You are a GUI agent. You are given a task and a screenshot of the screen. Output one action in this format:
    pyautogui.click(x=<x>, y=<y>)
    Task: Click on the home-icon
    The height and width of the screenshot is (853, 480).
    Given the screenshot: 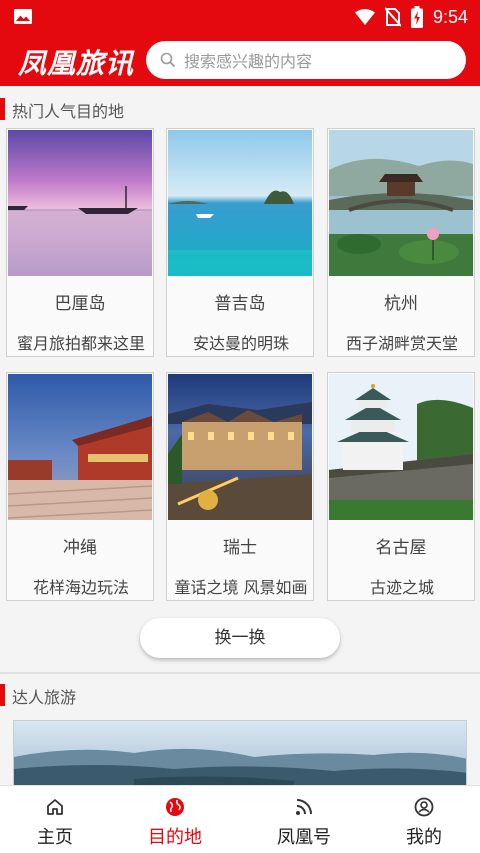 What is the action you would take?
    pyautogui.click(x=55, y=807)
    